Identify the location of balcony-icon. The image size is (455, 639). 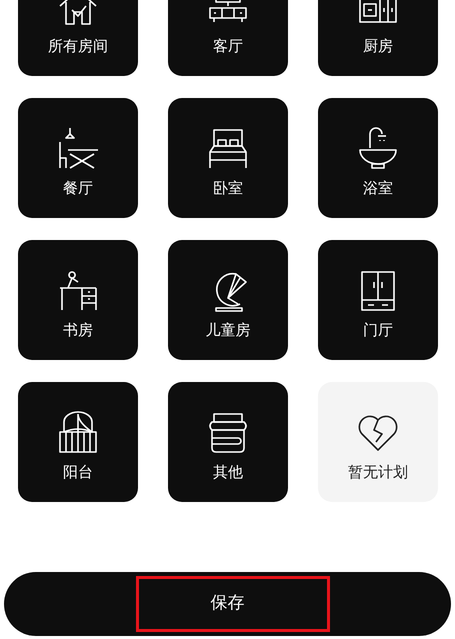
(78, 433).